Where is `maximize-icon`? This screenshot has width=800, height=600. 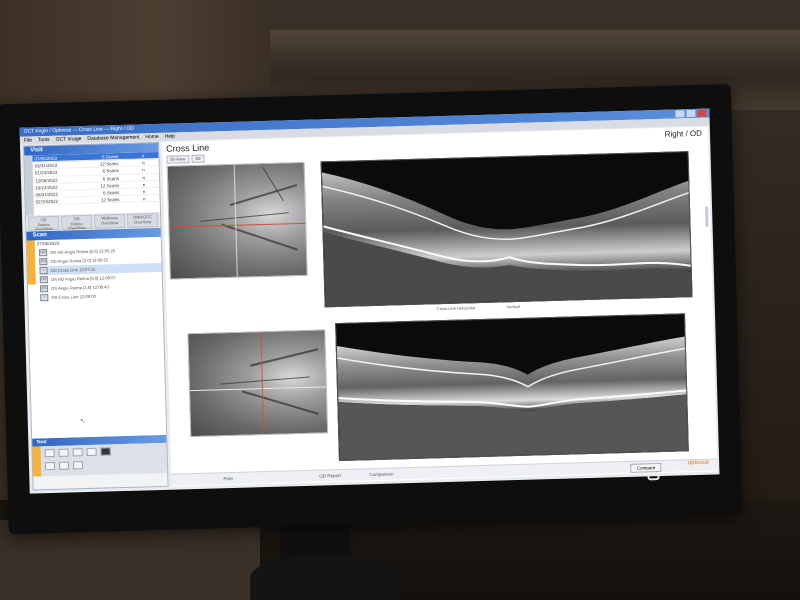 maximize-icon is located at coordinates (691, 113).